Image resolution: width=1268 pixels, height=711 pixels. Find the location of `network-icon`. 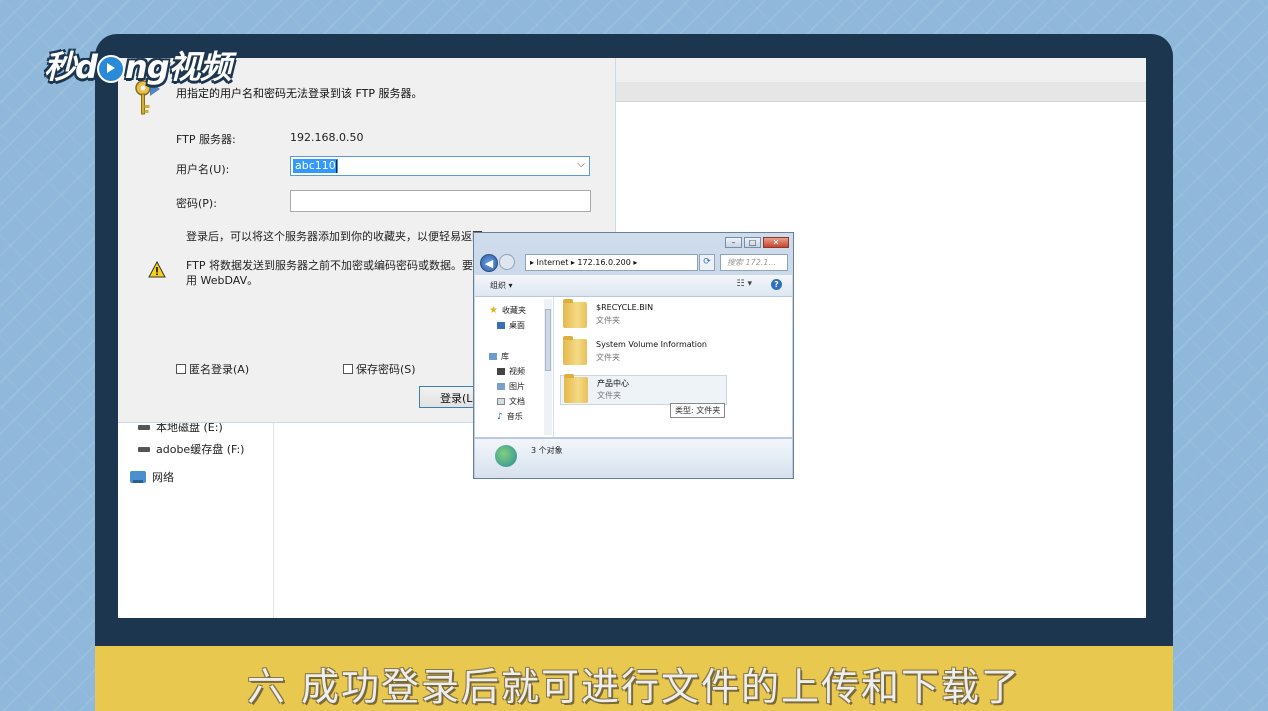

network-icon is located at coordinates (138, 477).